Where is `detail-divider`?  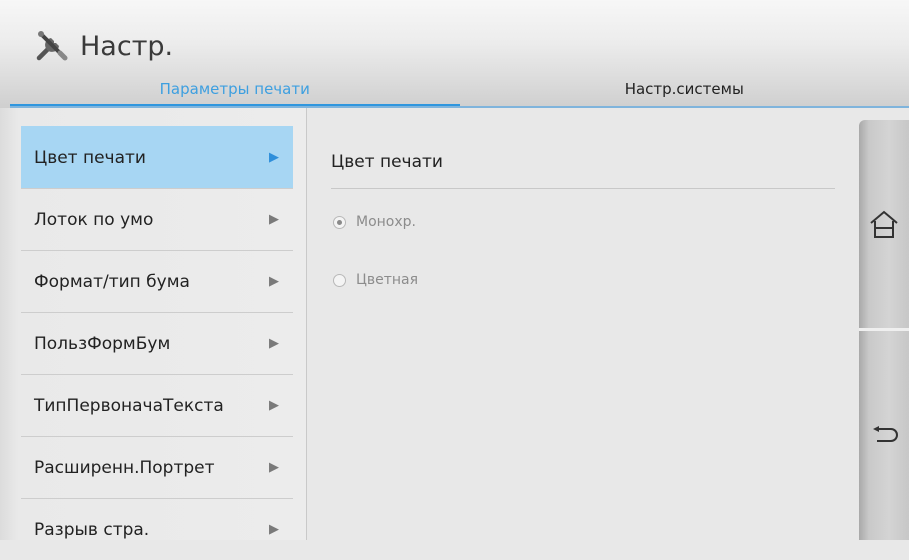 detail-divider is located at coordinates (583, 188).